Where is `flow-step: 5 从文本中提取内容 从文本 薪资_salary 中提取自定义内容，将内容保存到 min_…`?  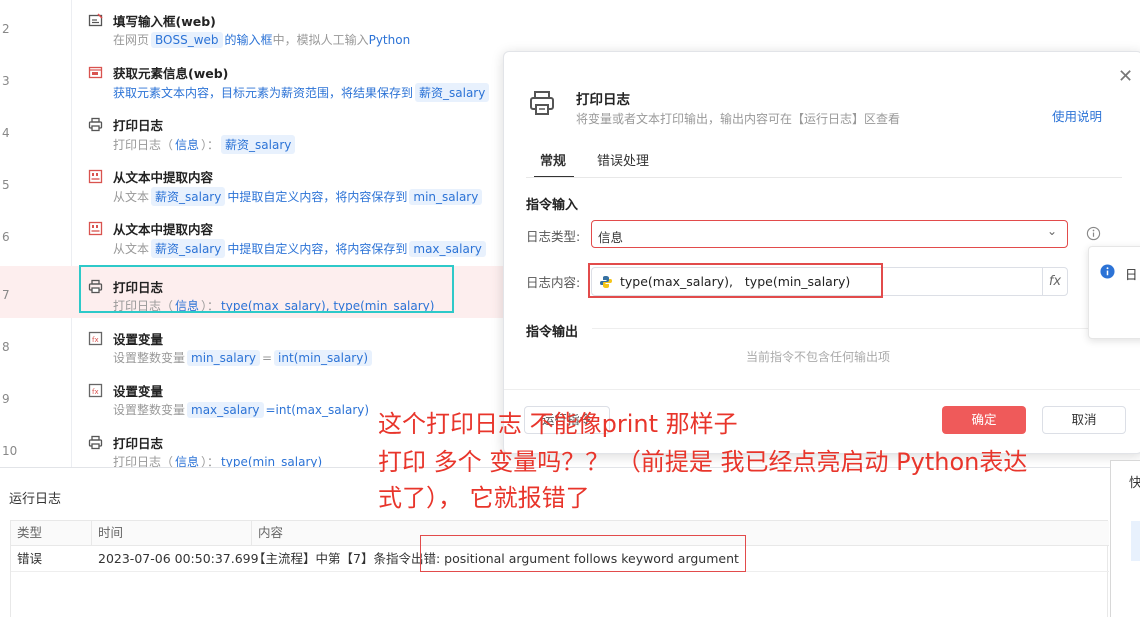
flow-step: 5 从文本中提取内容 从文本 薪资_salary 中提取自定义内容，将内容保存到 min_… is located at coordinates (260, 182).